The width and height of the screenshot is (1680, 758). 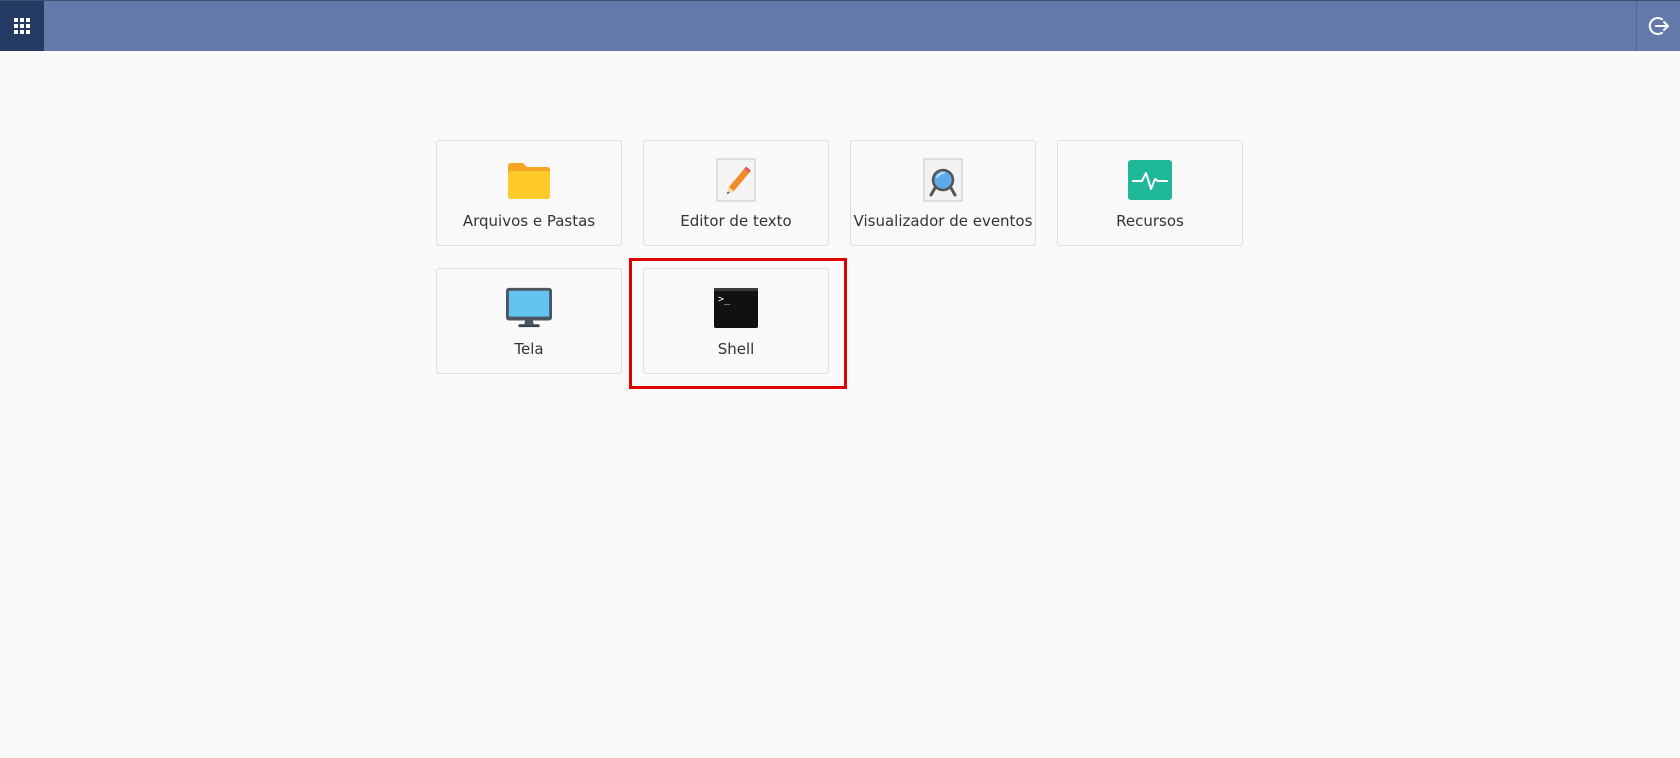 I want to click on app-tile-recursos: Recursos, so click(x=1150, y=193).